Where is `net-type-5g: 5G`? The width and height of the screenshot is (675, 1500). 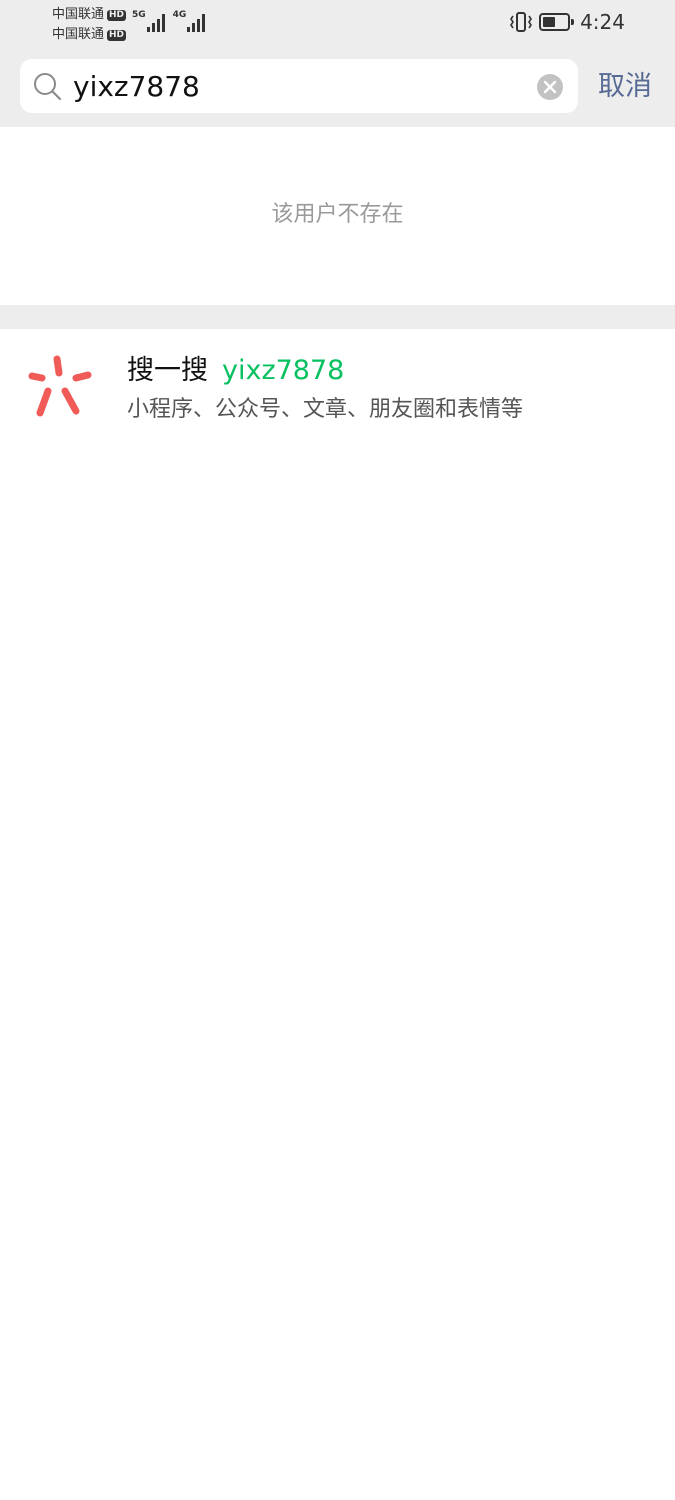 net-type-5g: 5G is located at coordinates (139, 15).